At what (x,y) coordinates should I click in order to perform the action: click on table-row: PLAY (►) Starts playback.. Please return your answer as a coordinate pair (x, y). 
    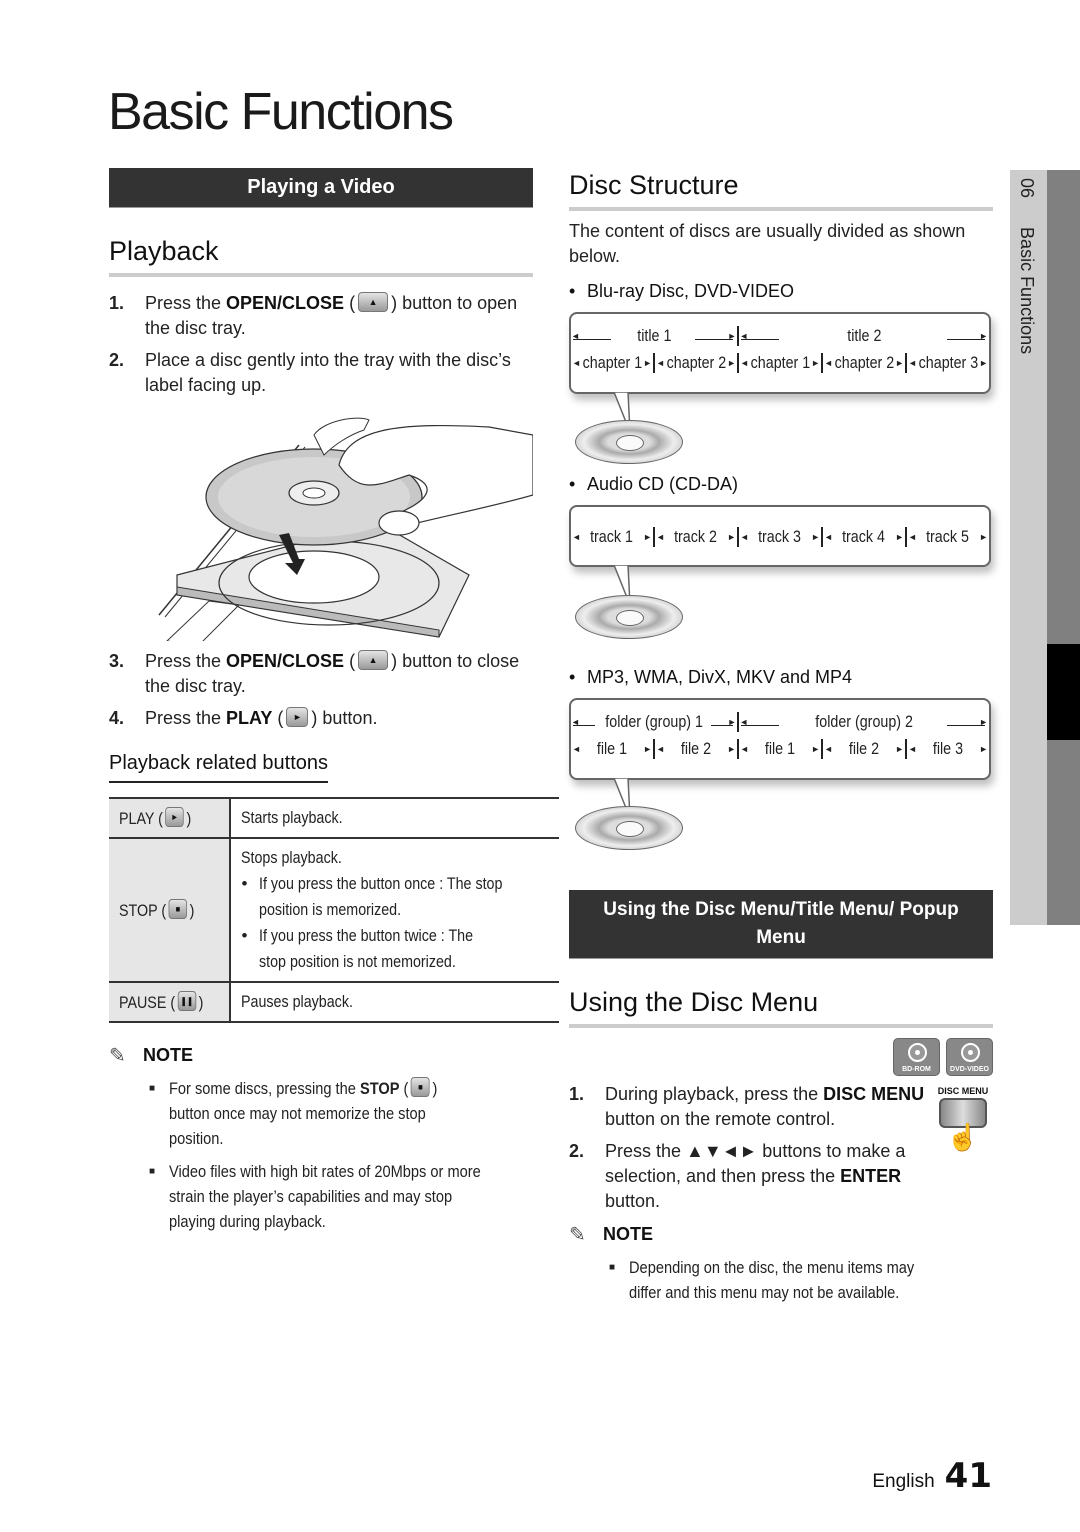
    Looking at the image, I should click on (334, 818).